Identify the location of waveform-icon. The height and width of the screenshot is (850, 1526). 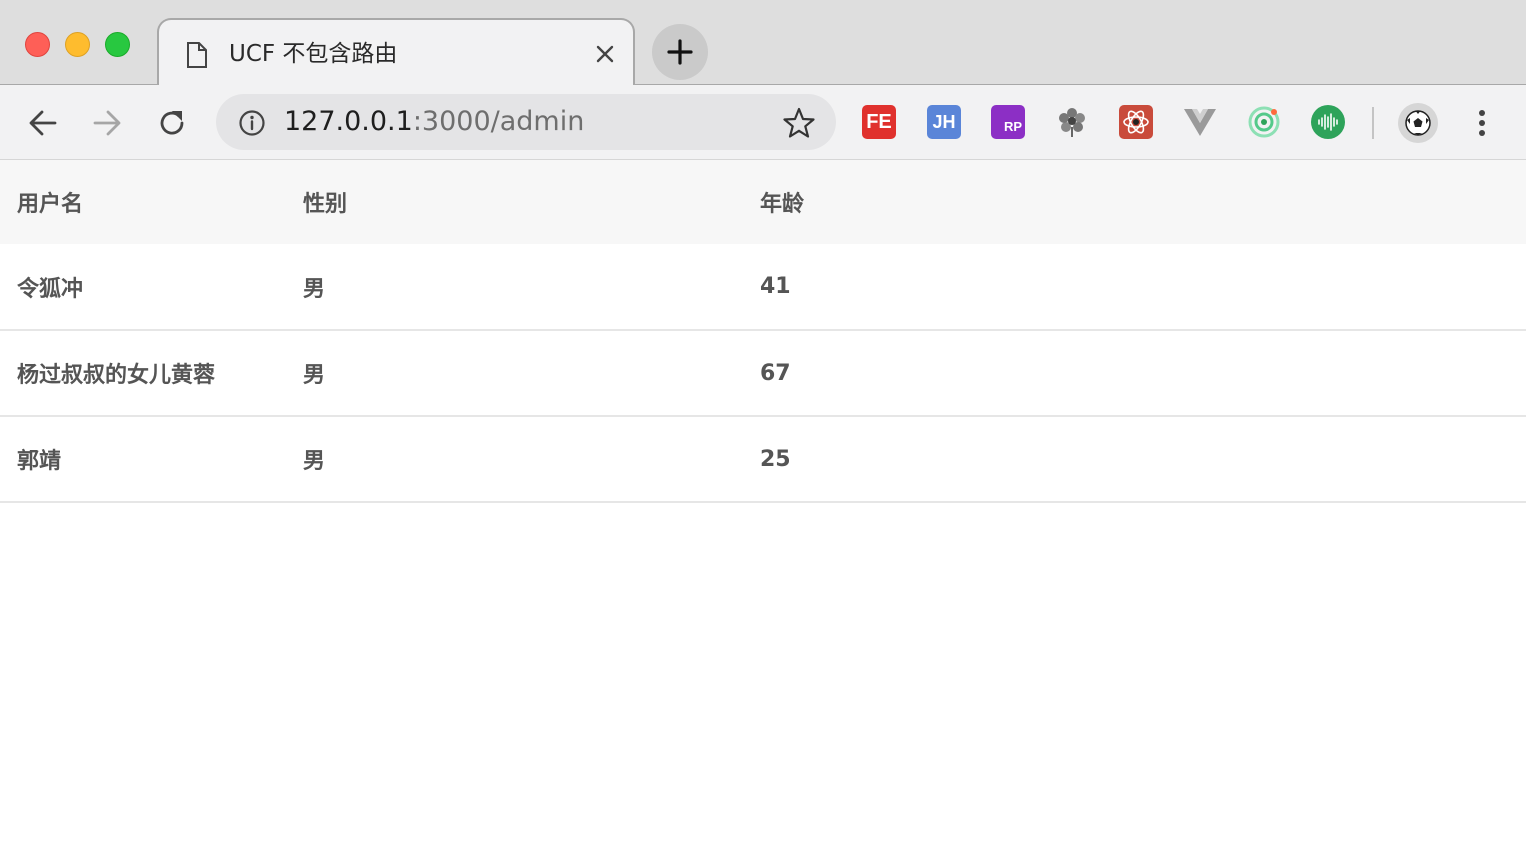
(1328, 122).